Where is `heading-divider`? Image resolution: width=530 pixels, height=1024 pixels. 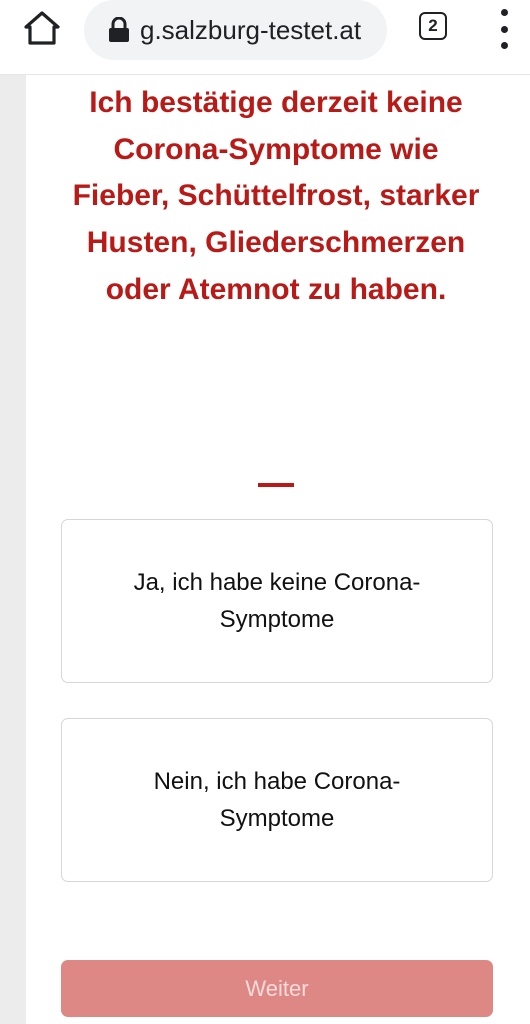
heading-divider is located at coordinates (276, 485).